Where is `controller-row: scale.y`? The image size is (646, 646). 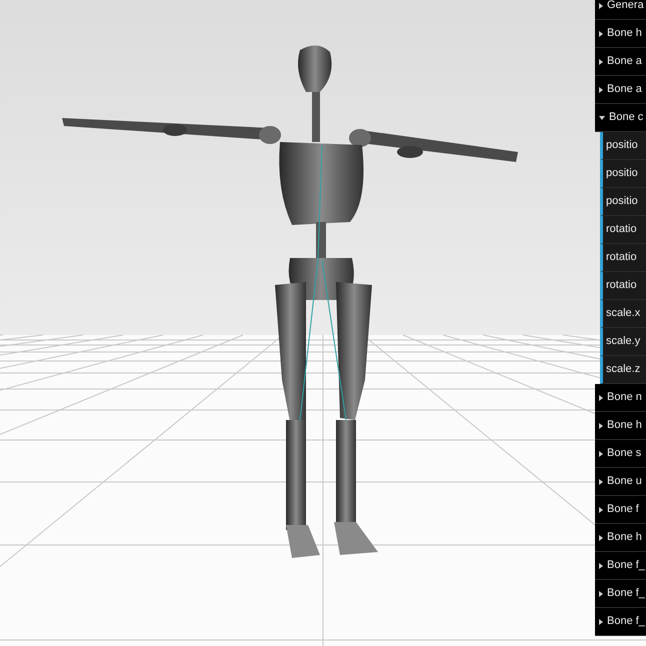
controller-row: scale.y is located at coordinates (623, 342).